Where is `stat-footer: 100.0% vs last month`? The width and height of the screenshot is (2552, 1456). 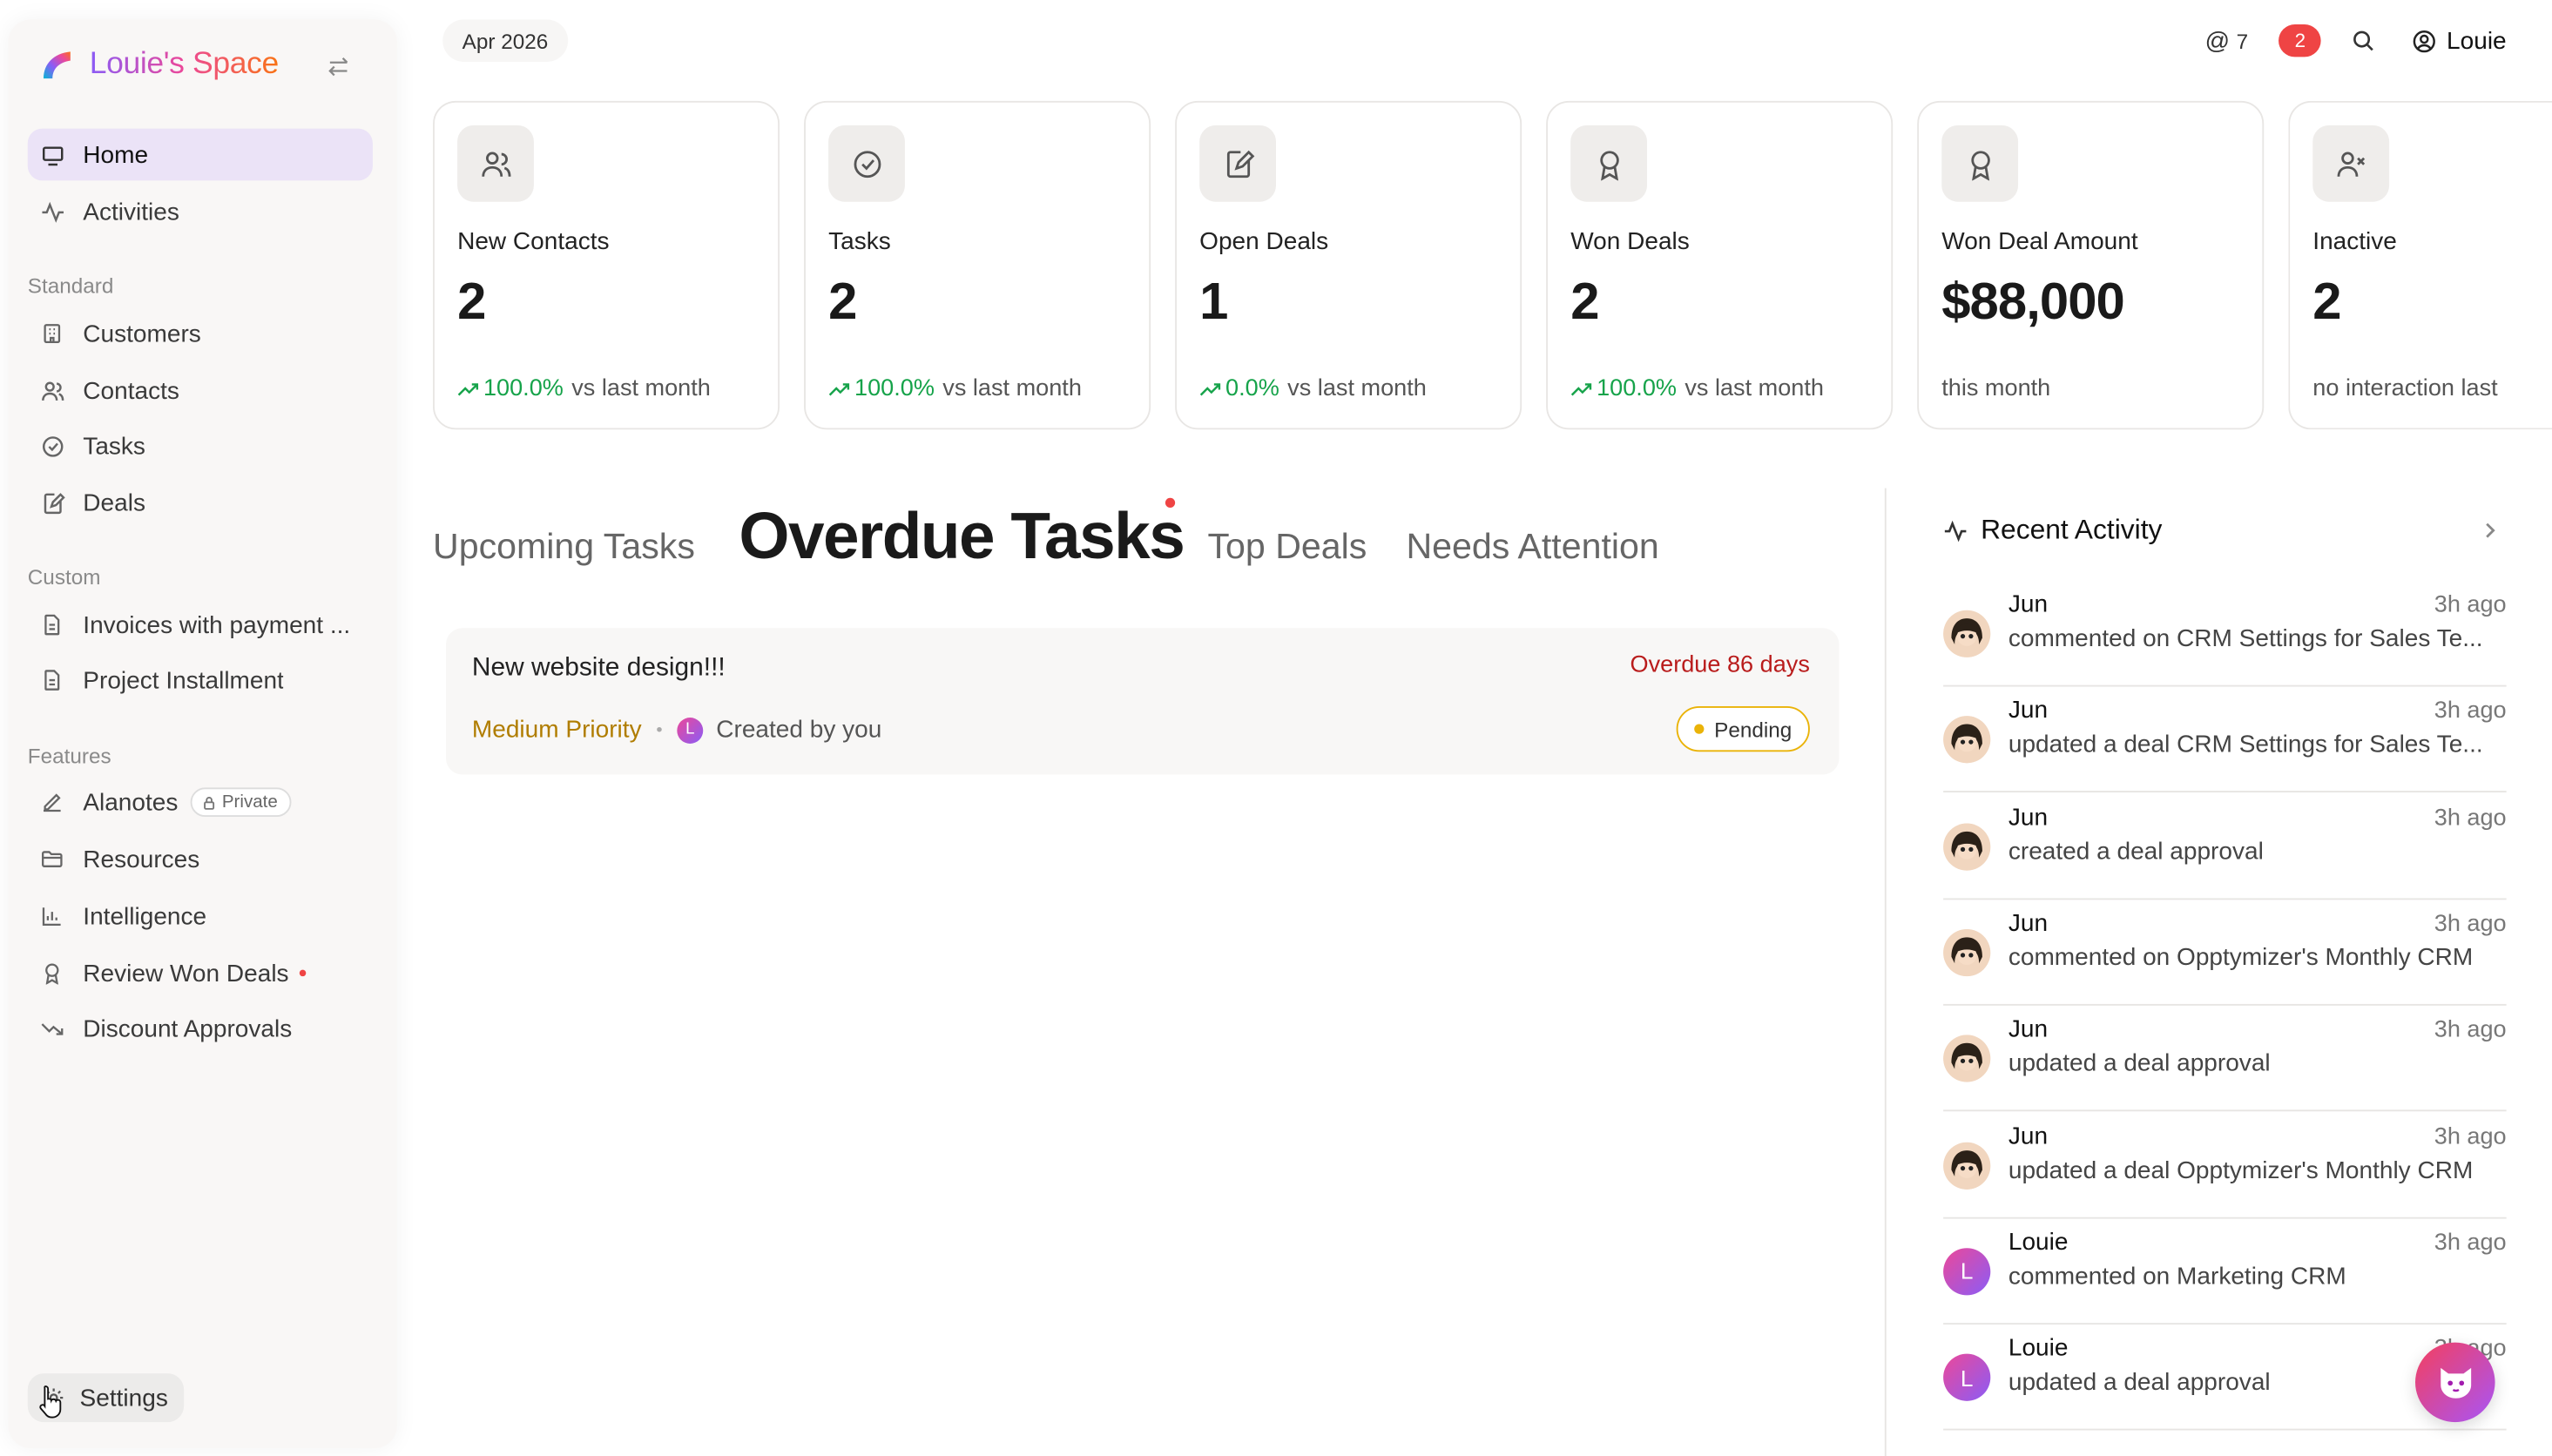
stat-footer: 100.0% vs last month is located at coordinates (1697, 389).